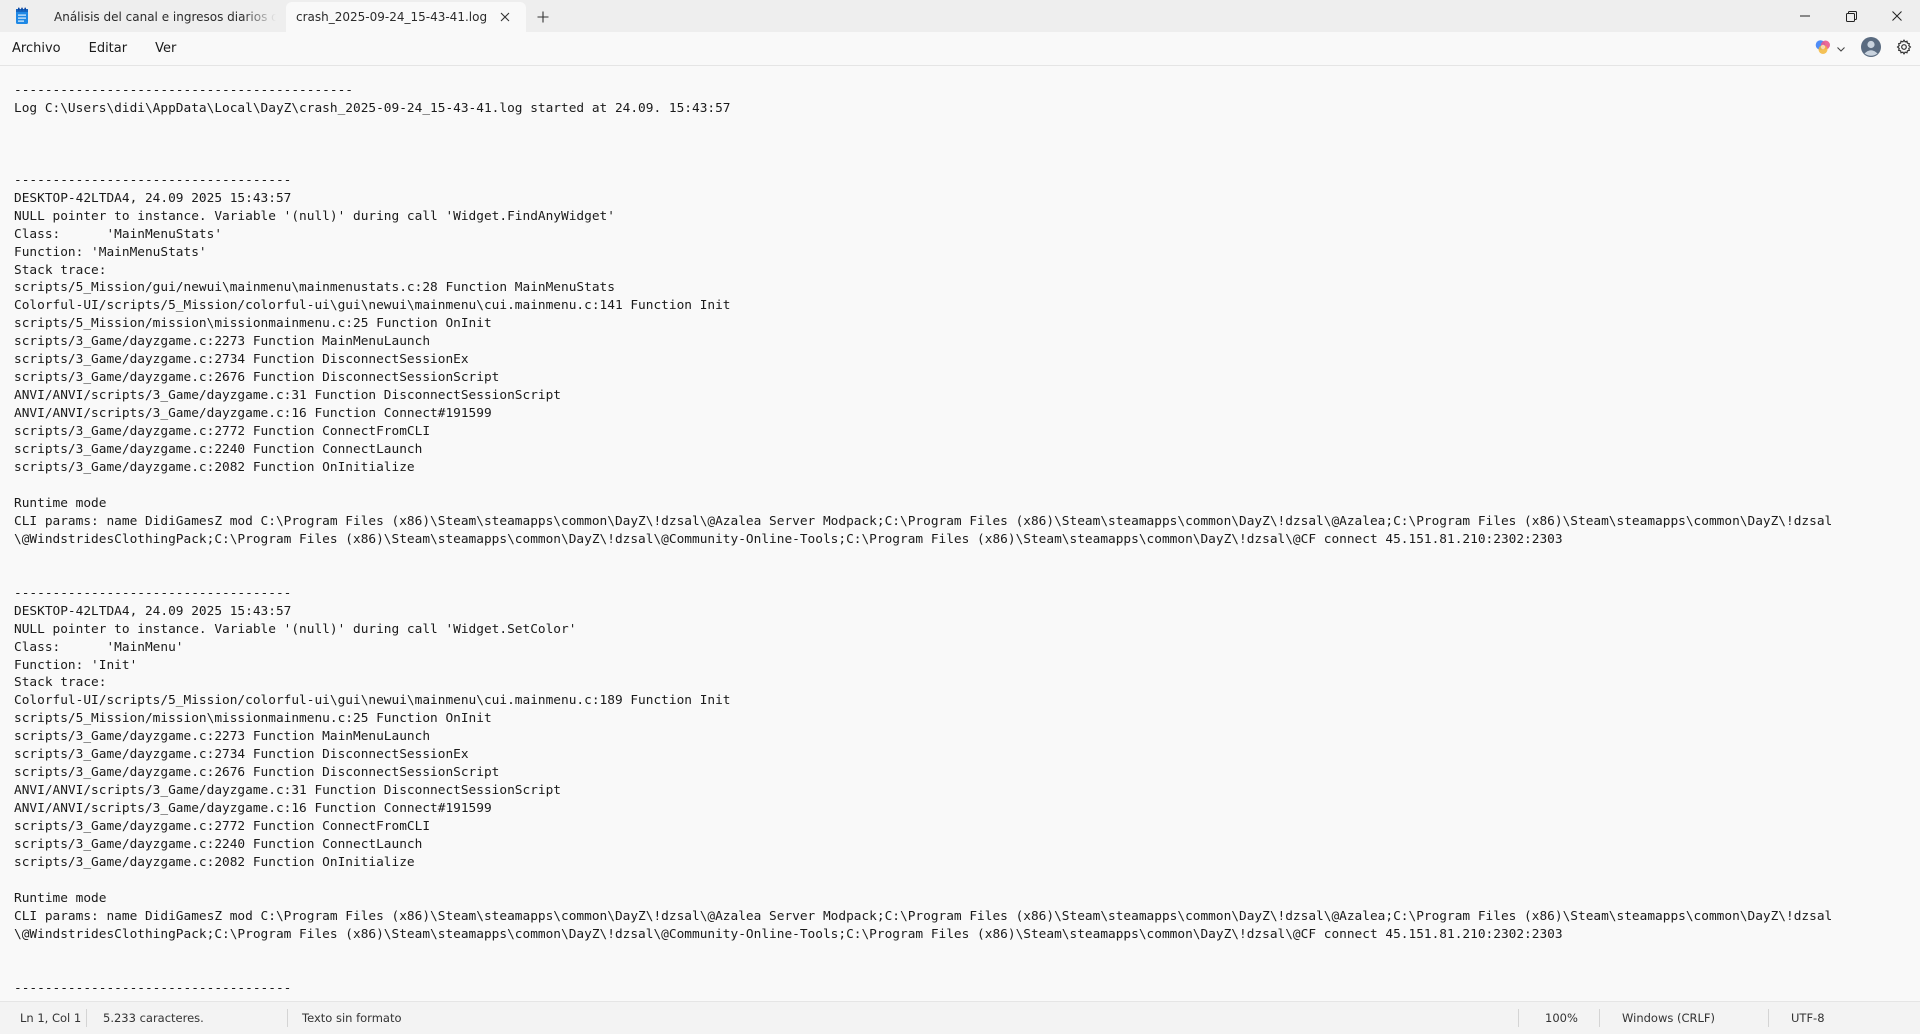 Image resolution: width=1920 pixels, height=1034 pixels. Describe the element at coordinates (1805, 16) in the screenshot. I see `minimize-icon` at that location.